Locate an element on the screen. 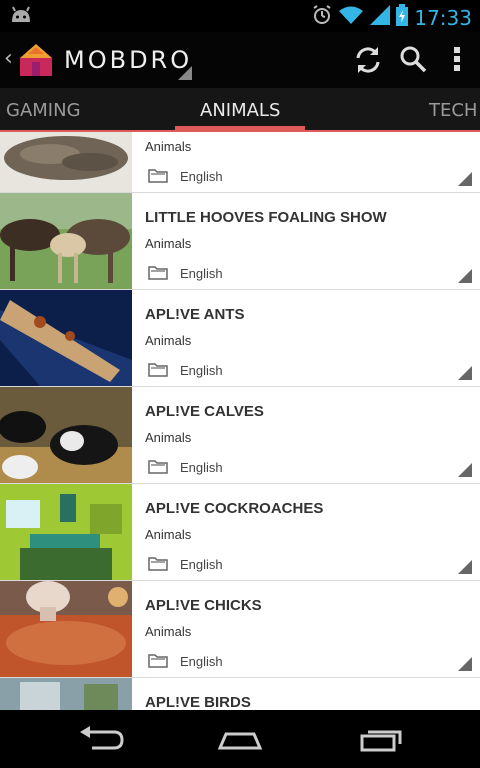 The image size is (480, 768). app-title: MOBDRO is located at coordinates (128, 60).